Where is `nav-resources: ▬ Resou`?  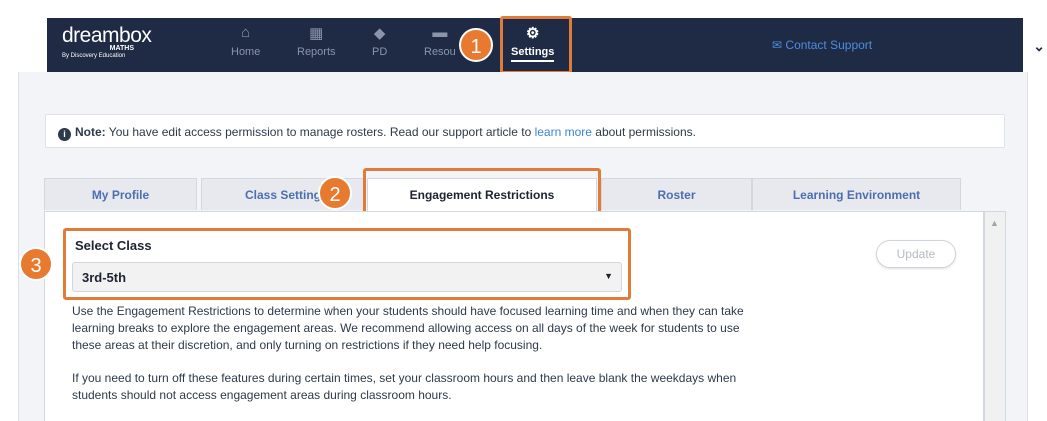 nav-resources: ▬ Resou is located at coordinates (440, 41).